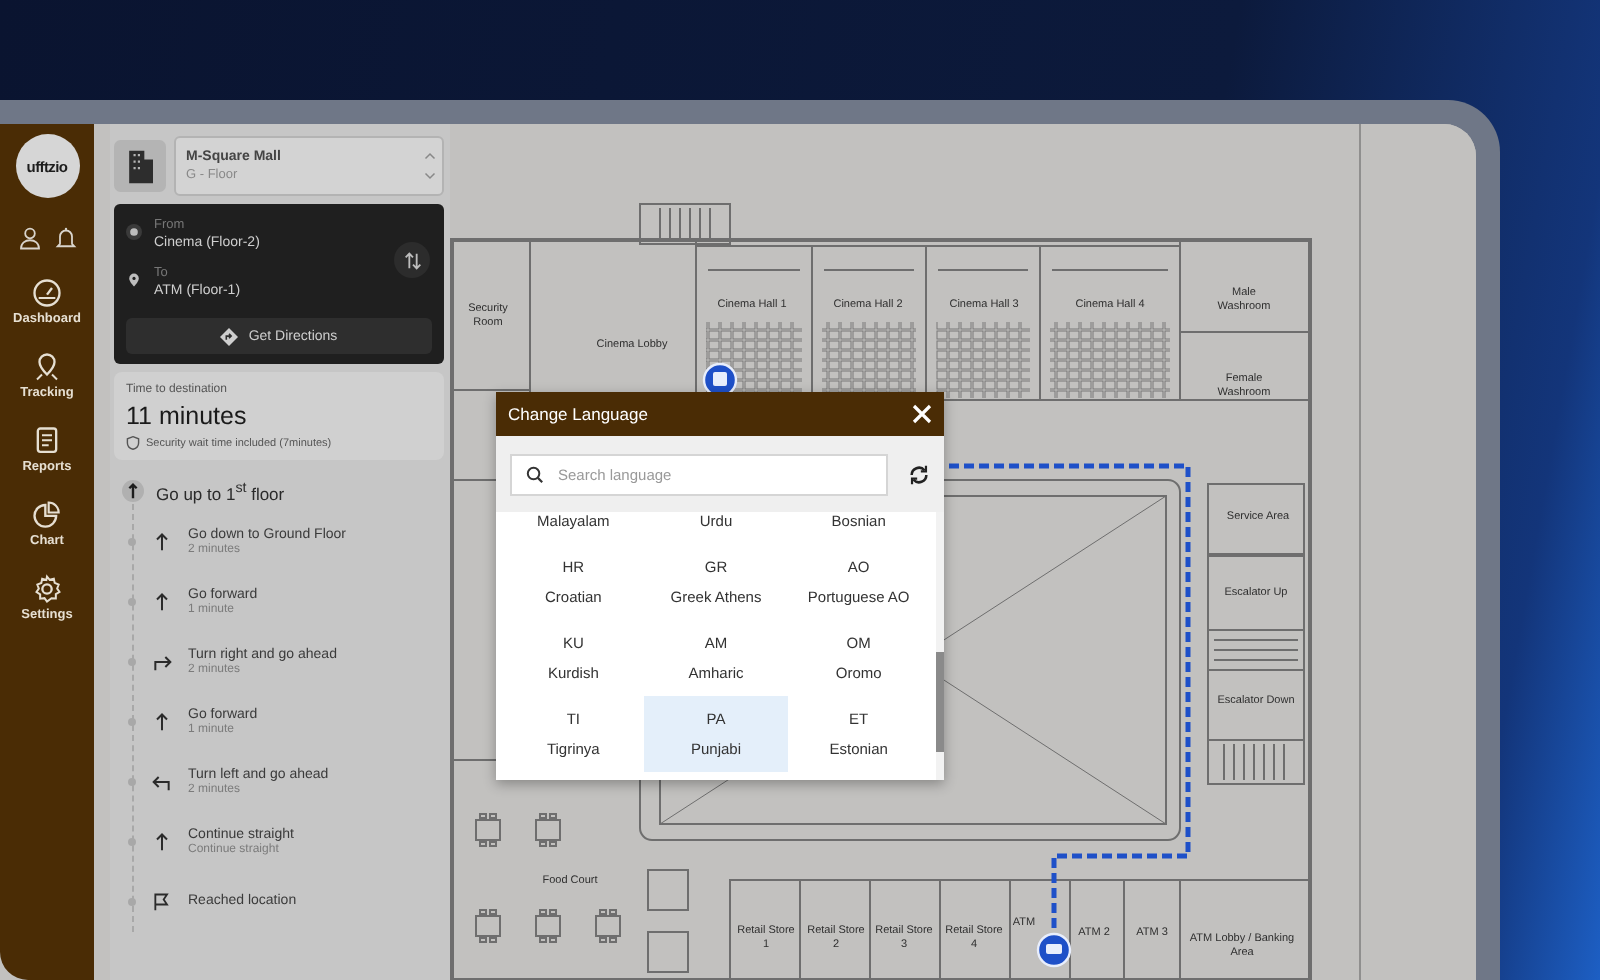 The width and height of the screenshot is (1600, 980). I want to click on refresh-button, so click(919, 474).